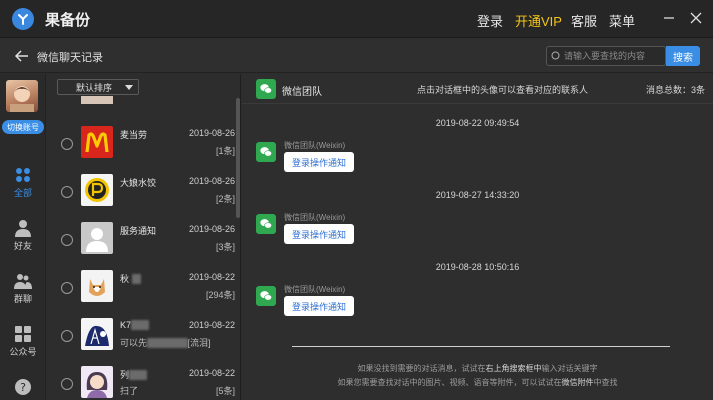 This screenshot has height=400, width=713. I want to click on partial-avatar, so click(97, 100).